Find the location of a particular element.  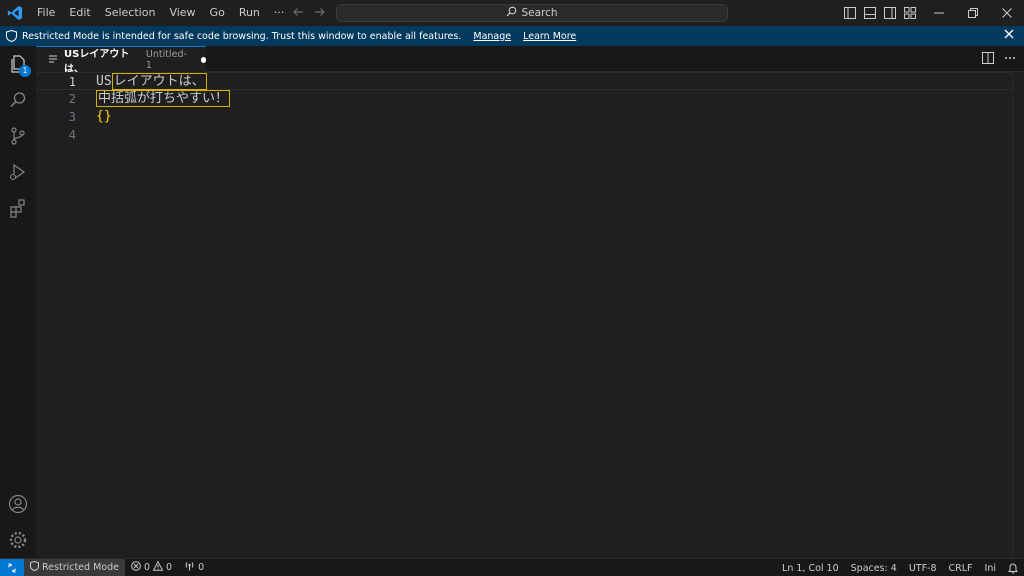

line-number: 2 is located at coordinates (72, 99).